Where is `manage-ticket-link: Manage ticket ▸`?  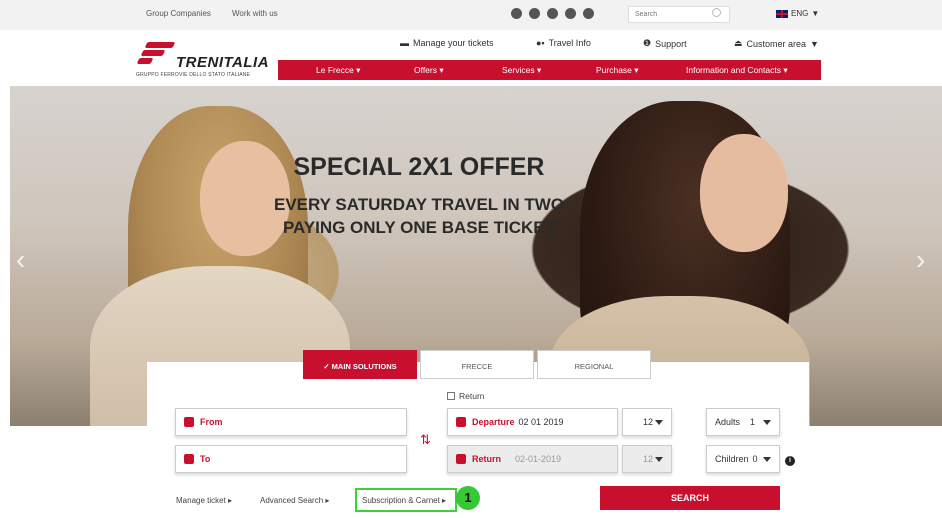 manage-ticket-link: Manage ticket ▸ is located at coordinates (204, 500).